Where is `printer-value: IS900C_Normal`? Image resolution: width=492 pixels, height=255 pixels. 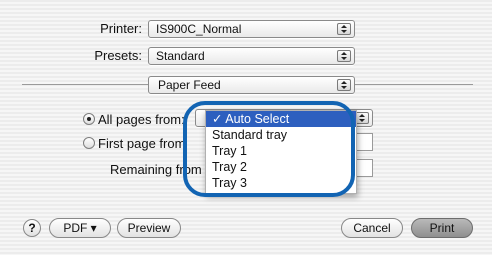 printer-value: IS900C_Normal is located at coordinates (199, 29).